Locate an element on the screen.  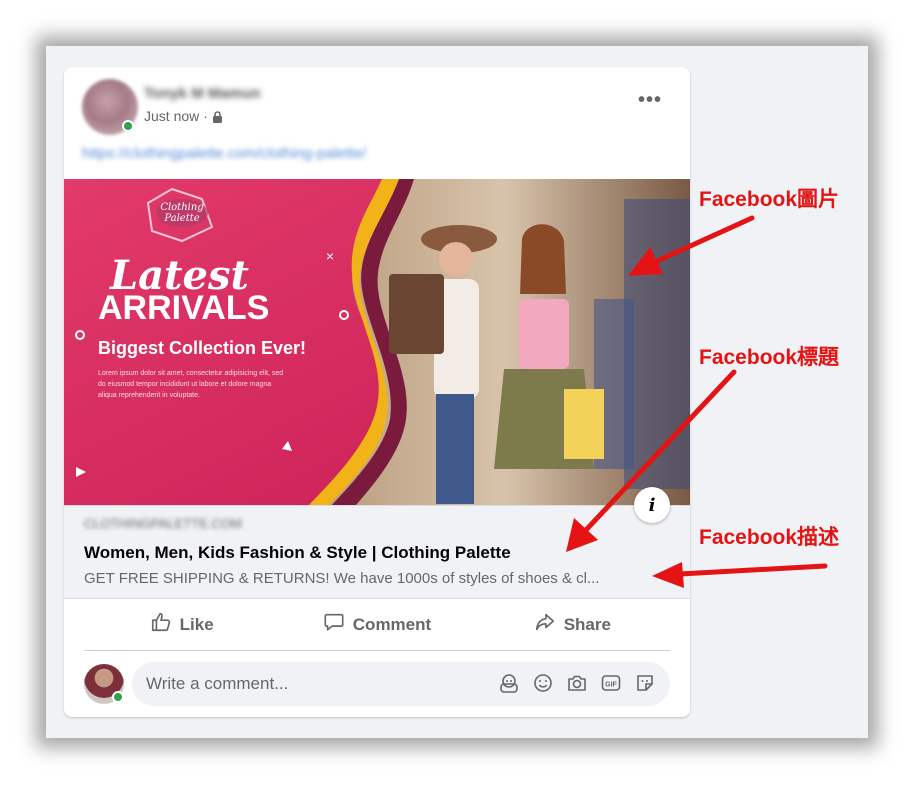
comment-box: GIF is located at coordinates (401, 684).